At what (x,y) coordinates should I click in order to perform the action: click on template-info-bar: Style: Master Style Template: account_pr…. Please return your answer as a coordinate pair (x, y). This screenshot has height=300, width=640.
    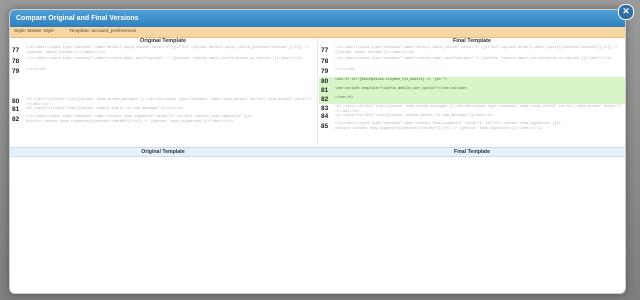
    Looking at the image, I should click on (317, 32).